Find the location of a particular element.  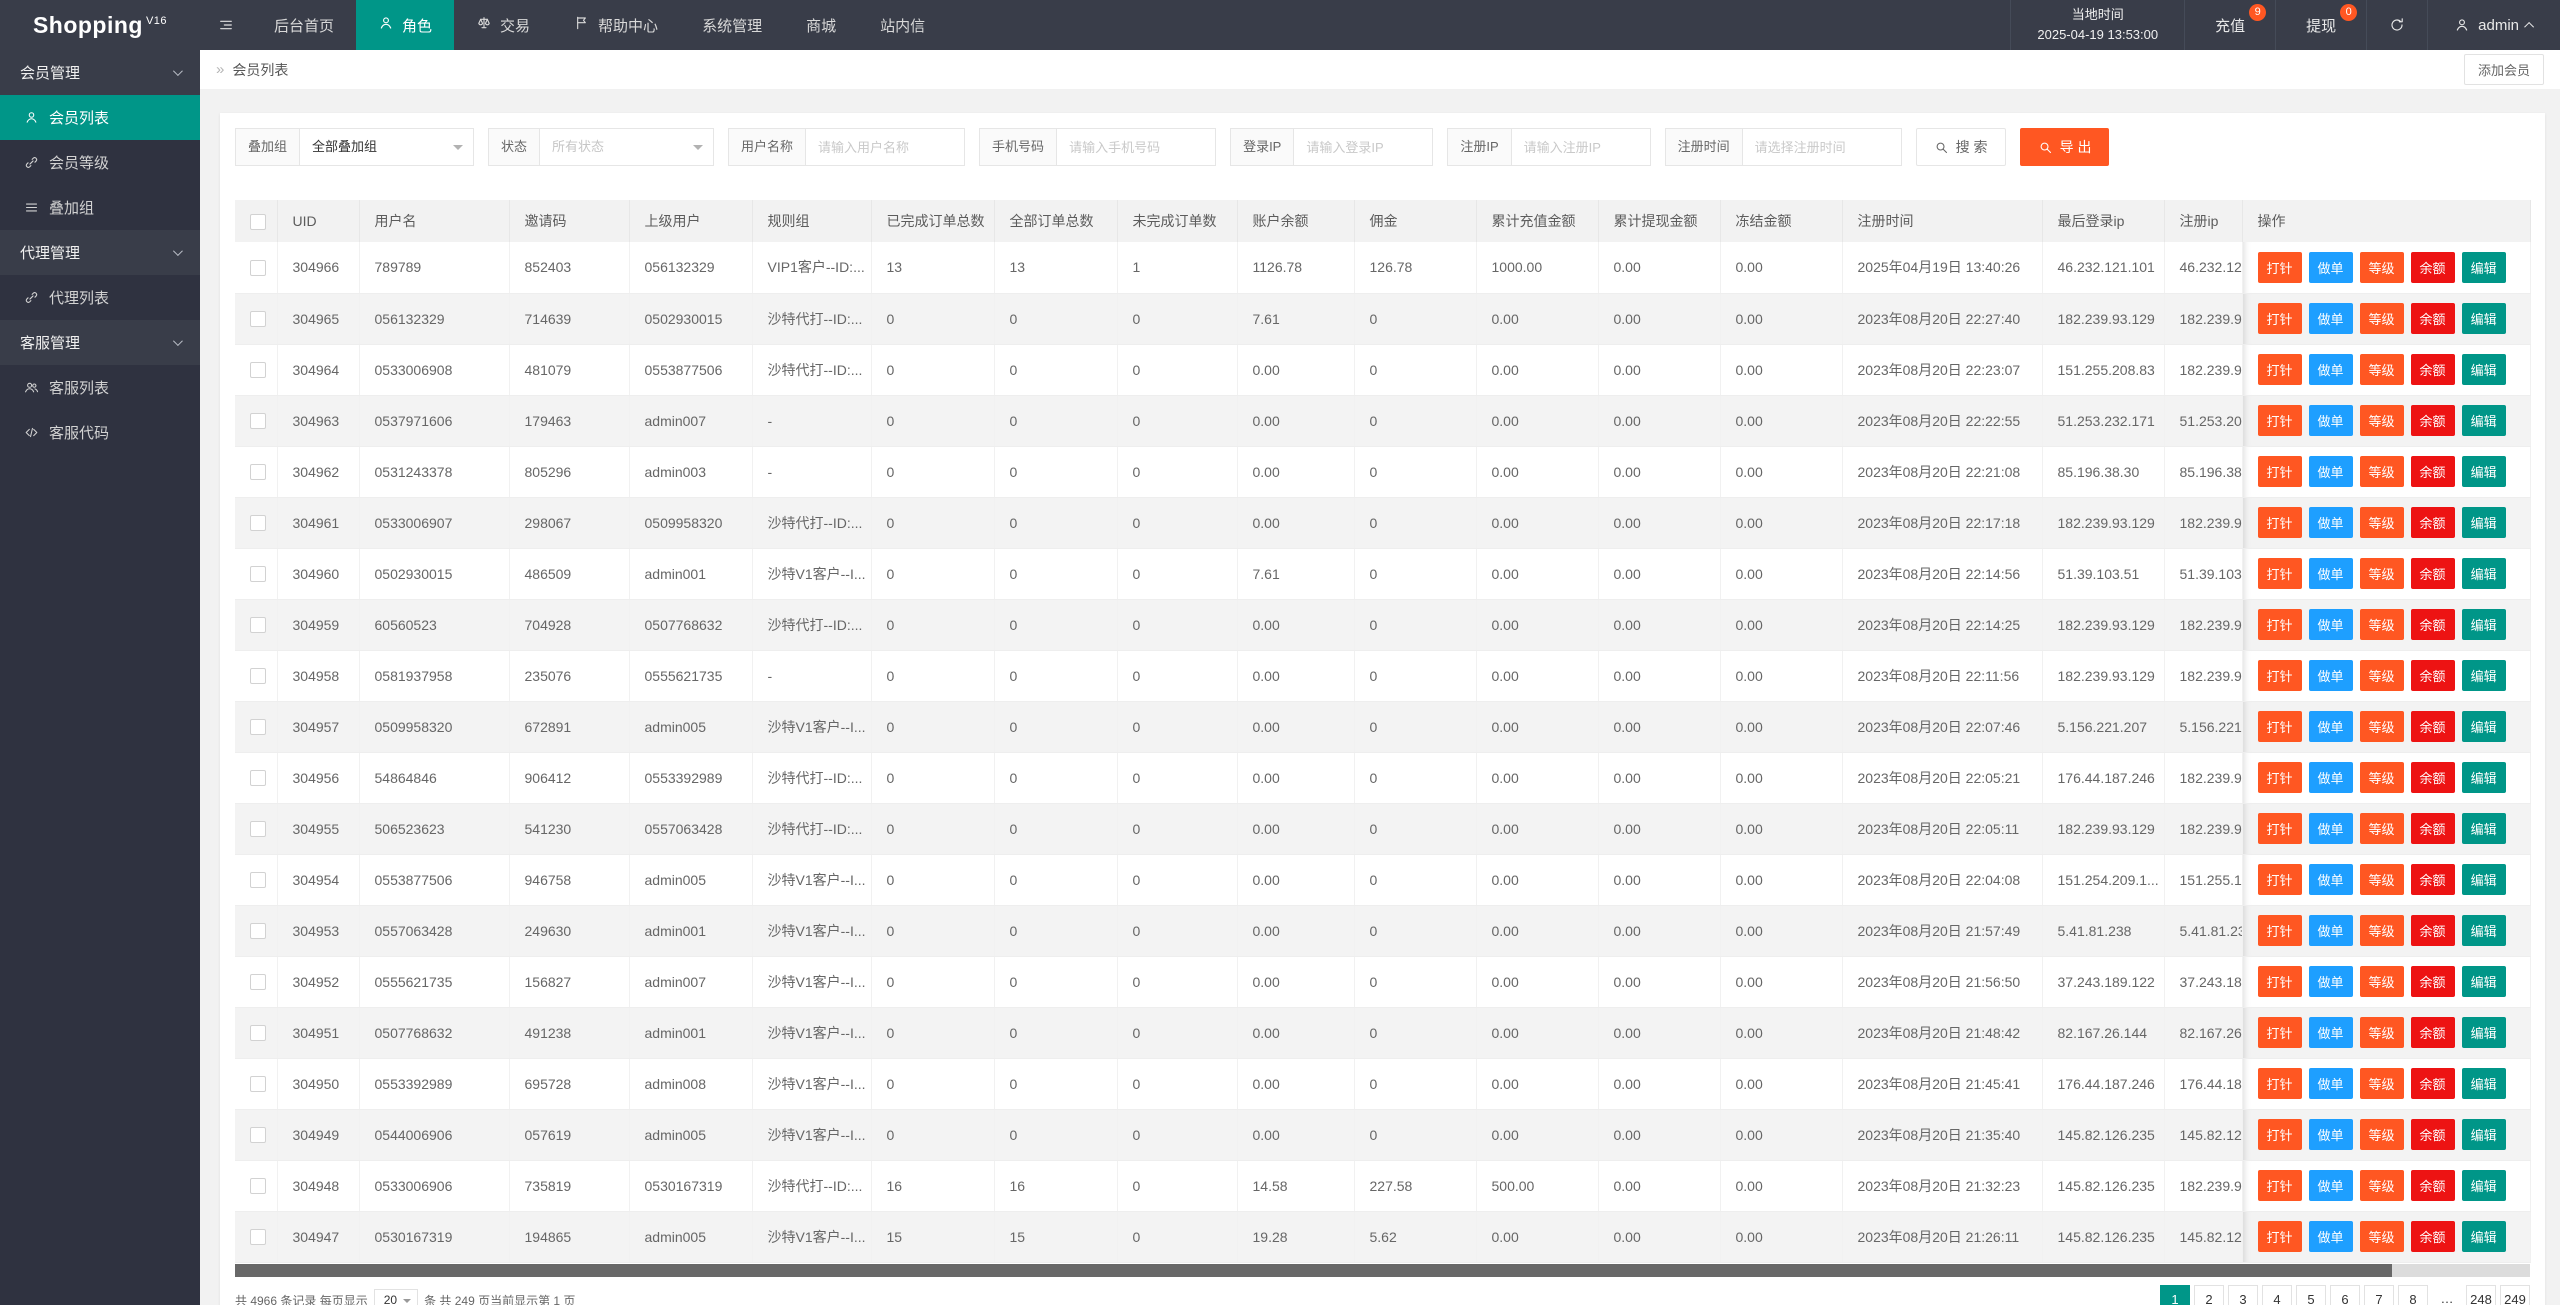

stack-group-select: 全部叠加组 is located at coordinates (387, 147).